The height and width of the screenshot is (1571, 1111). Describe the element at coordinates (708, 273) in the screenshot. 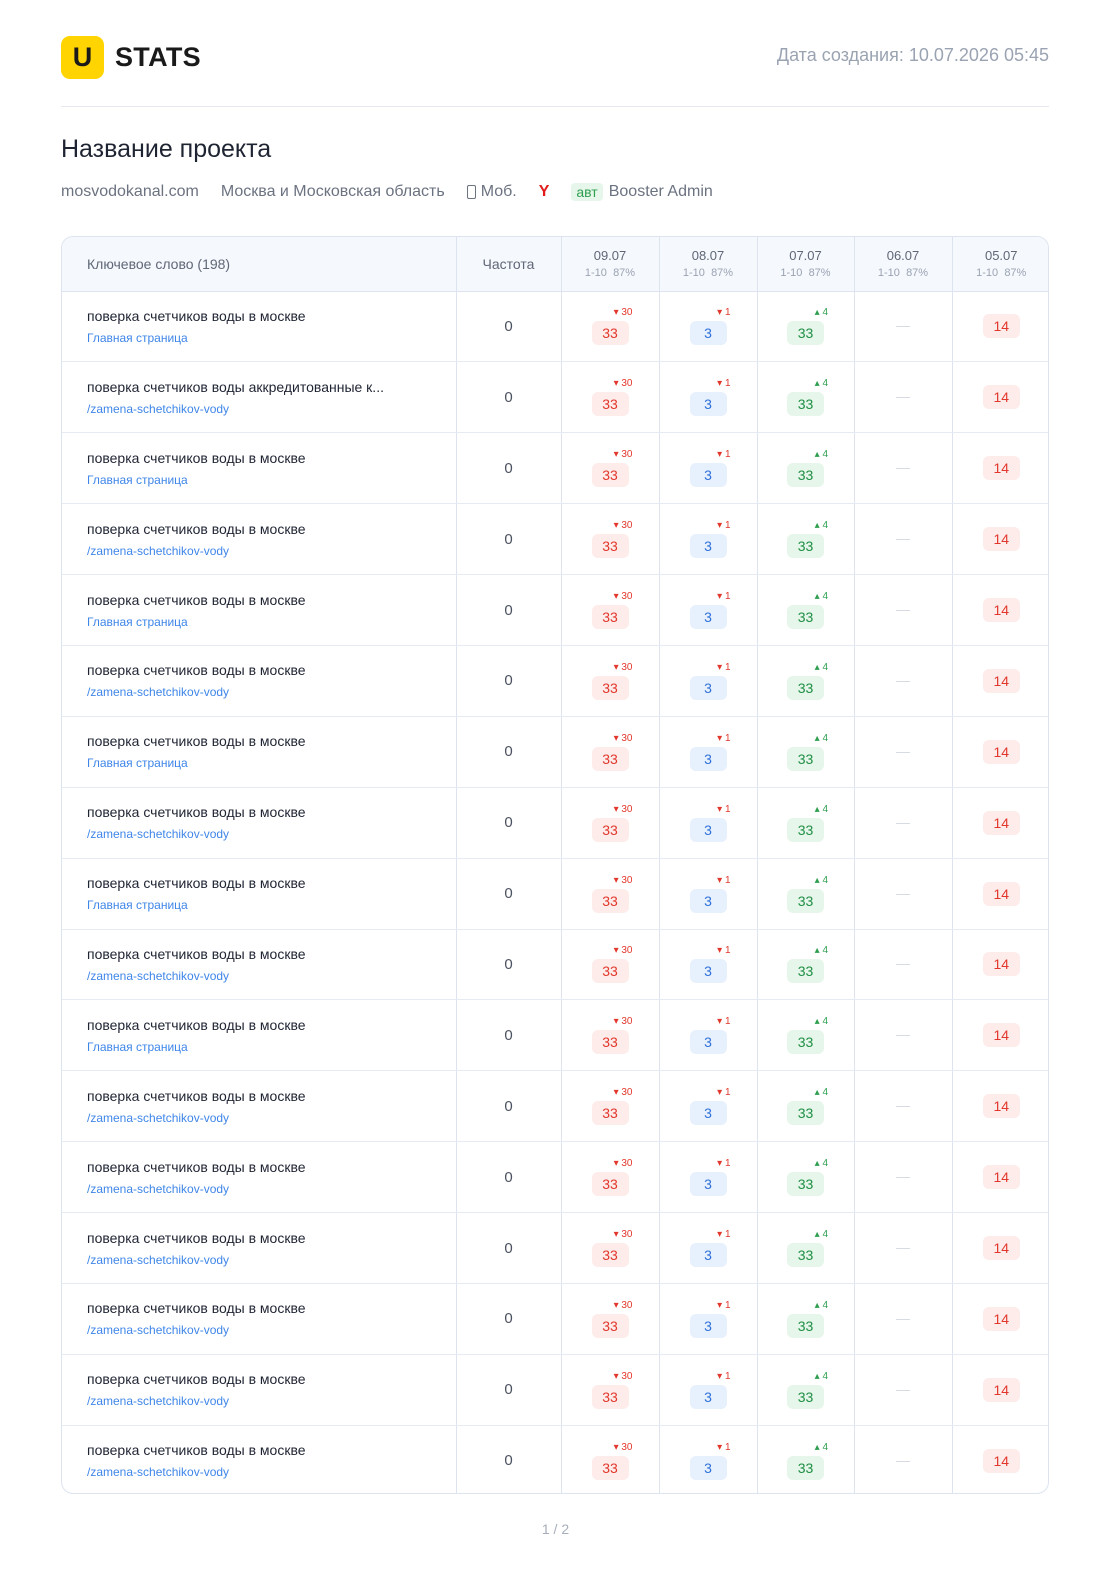

I see `date-stats: 1-10 87%` at that location.